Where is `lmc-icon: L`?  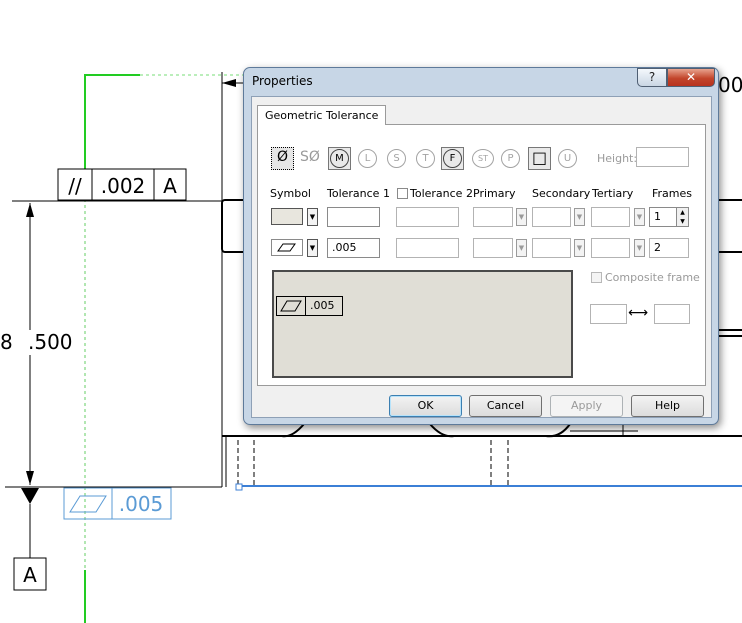
lmc-icon: L is located at coordinates (367, 158).